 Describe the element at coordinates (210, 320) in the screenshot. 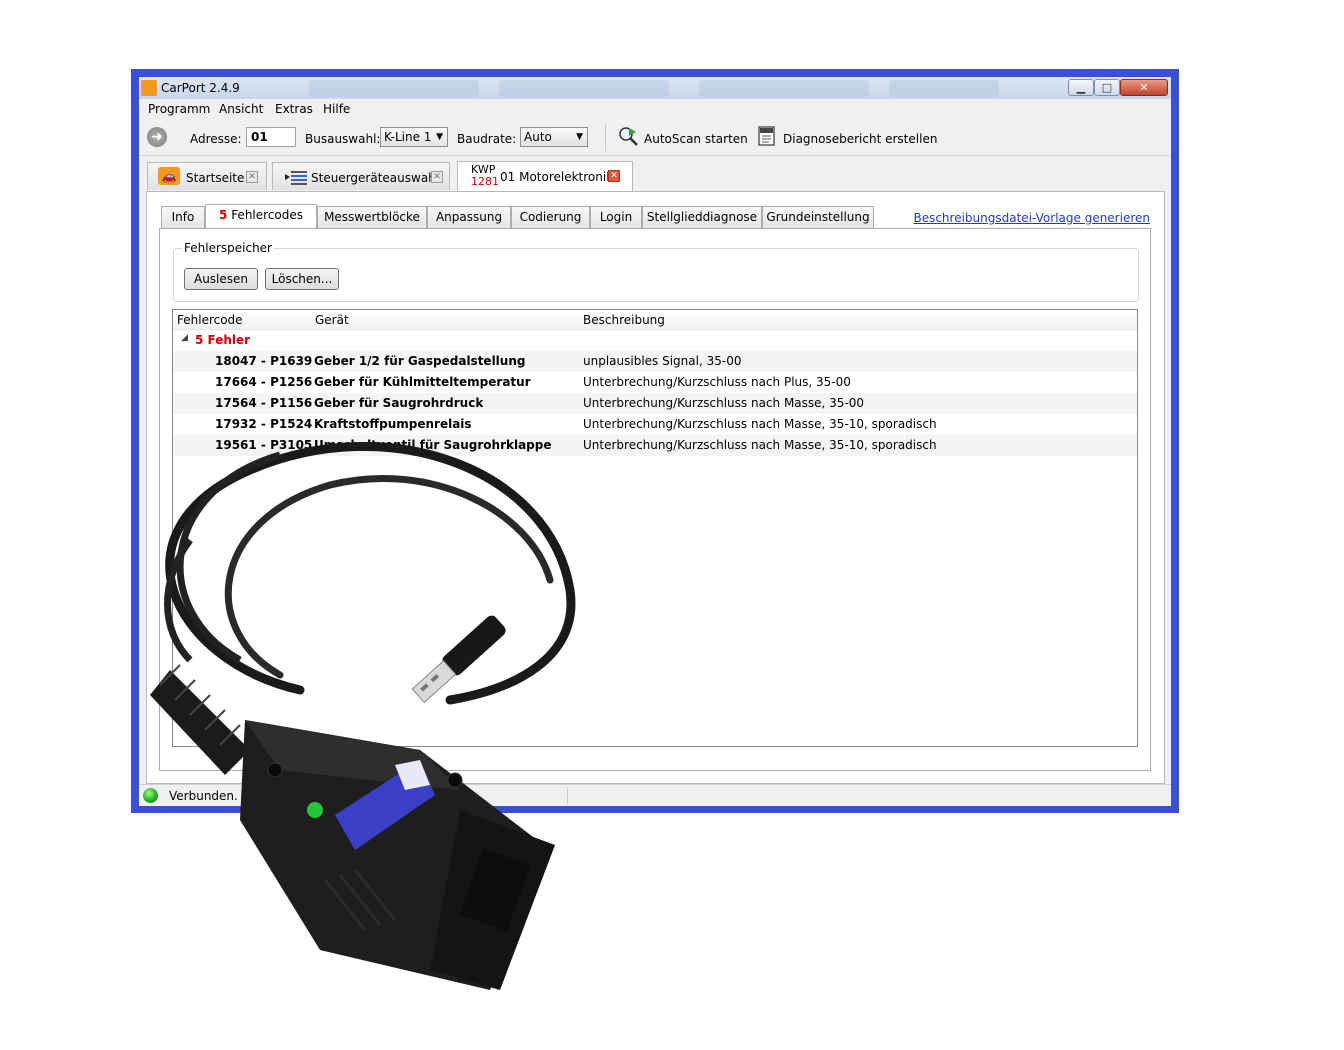

I see `column-header-code: Fehlercode` at that location.